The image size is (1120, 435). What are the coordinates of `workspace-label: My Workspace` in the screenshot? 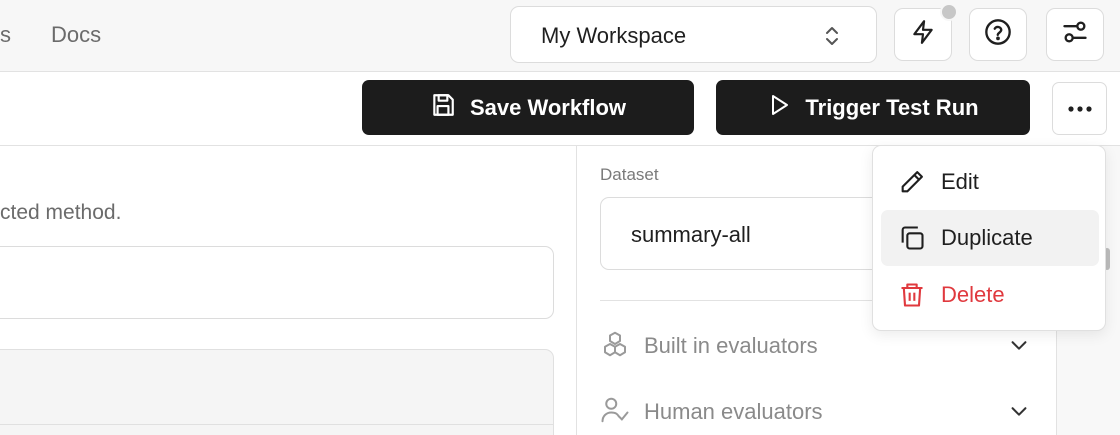 It's located at (614, 35).